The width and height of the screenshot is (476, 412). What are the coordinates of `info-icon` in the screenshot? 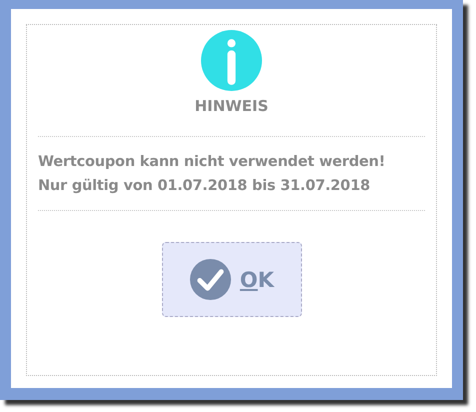 It's located at (231, 60).